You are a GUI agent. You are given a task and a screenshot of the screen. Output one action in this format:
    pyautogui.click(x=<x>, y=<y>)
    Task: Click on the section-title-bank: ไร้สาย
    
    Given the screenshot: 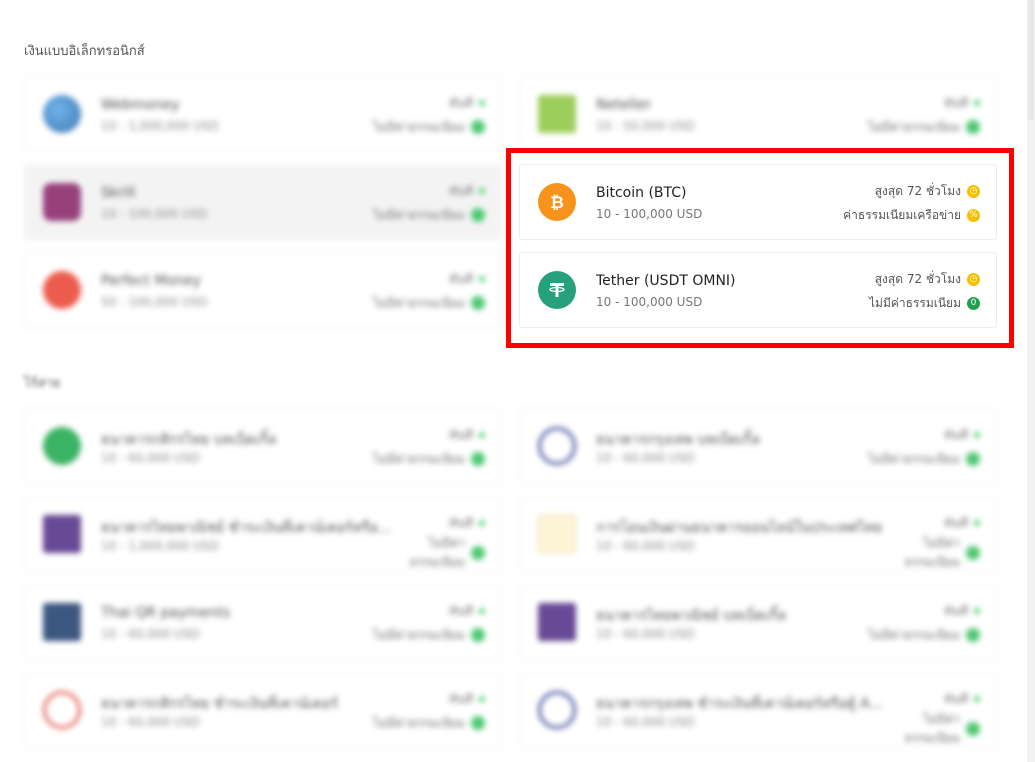 What is the action you would take?
    pyautogui.click(x=42, y=383)
    